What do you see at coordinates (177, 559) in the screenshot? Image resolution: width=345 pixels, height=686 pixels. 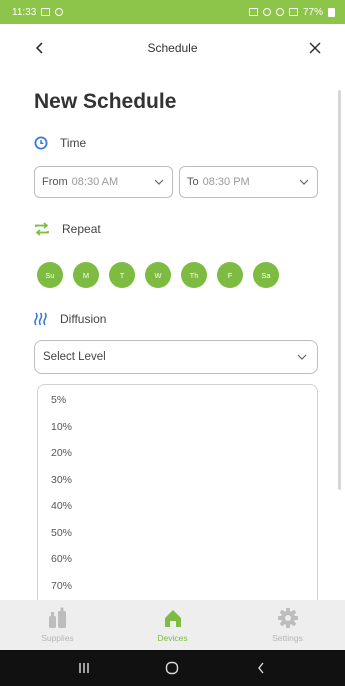 I see `level-option-60: 60%` at bounding box center [177, 559].